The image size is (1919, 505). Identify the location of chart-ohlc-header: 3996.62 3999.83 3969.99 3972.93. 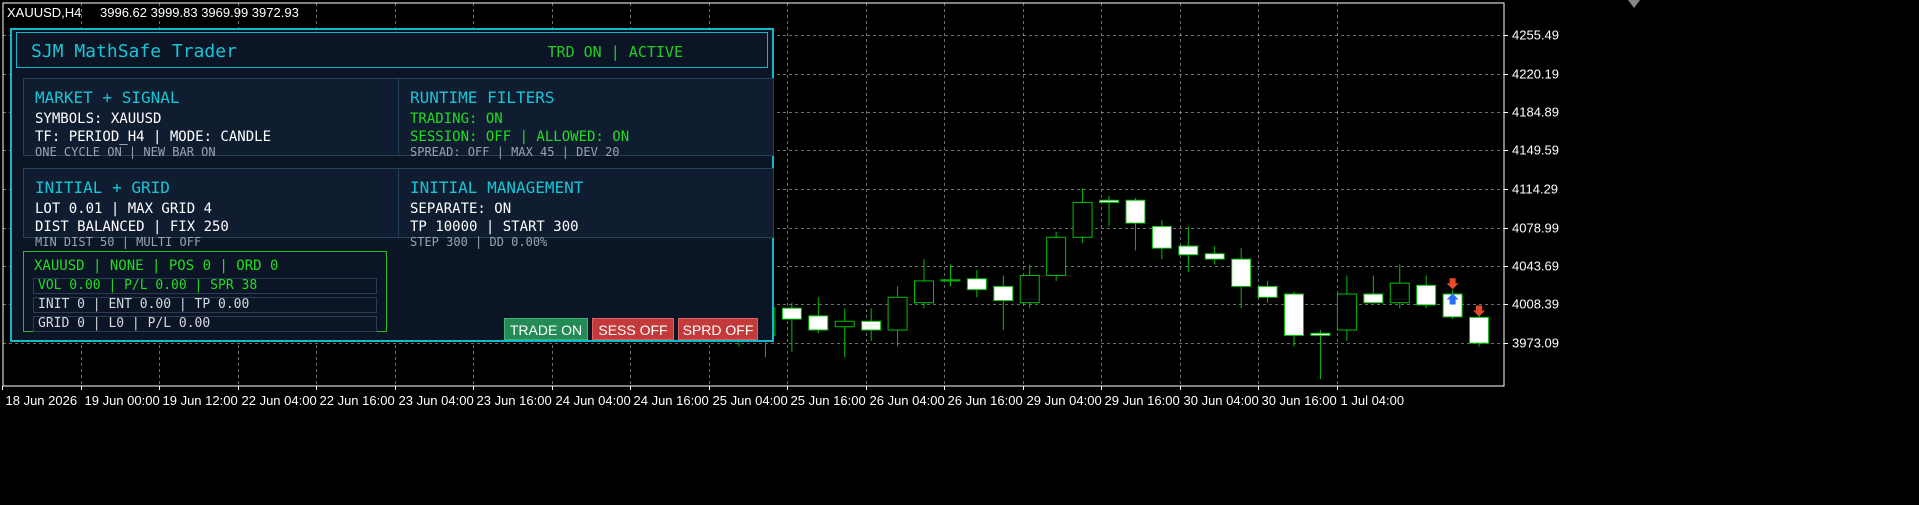
(199, 12).